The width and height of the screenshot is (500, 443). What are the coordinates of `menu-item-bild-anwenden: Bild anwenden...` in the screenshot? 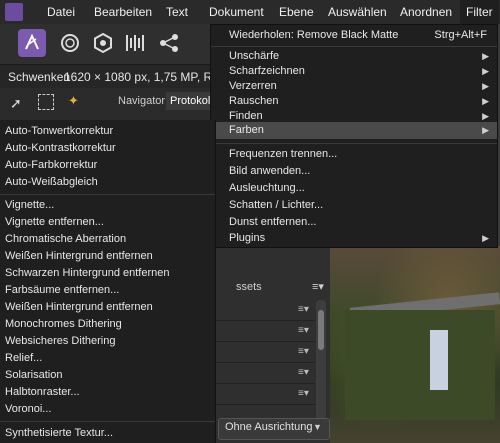 It's located at (269, 171).